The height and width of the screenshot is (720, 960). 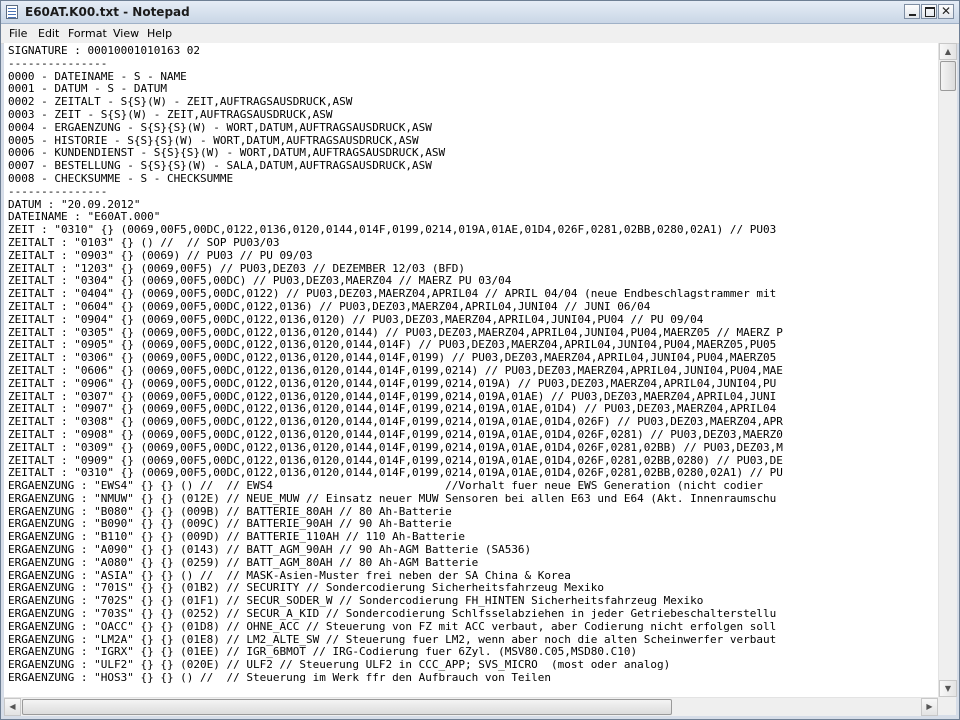 I want to click on vertical-scrollbar: ▲ ▼, so click(x=947, y=370).